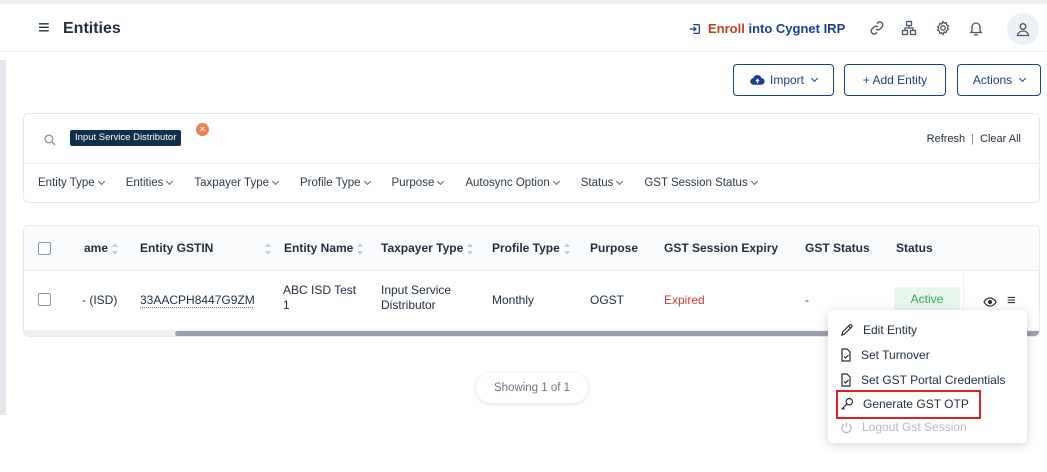 The image size is (1047, 472). I want to click on column-entity-gstin: Entity GSTIN, so click(176, 248).